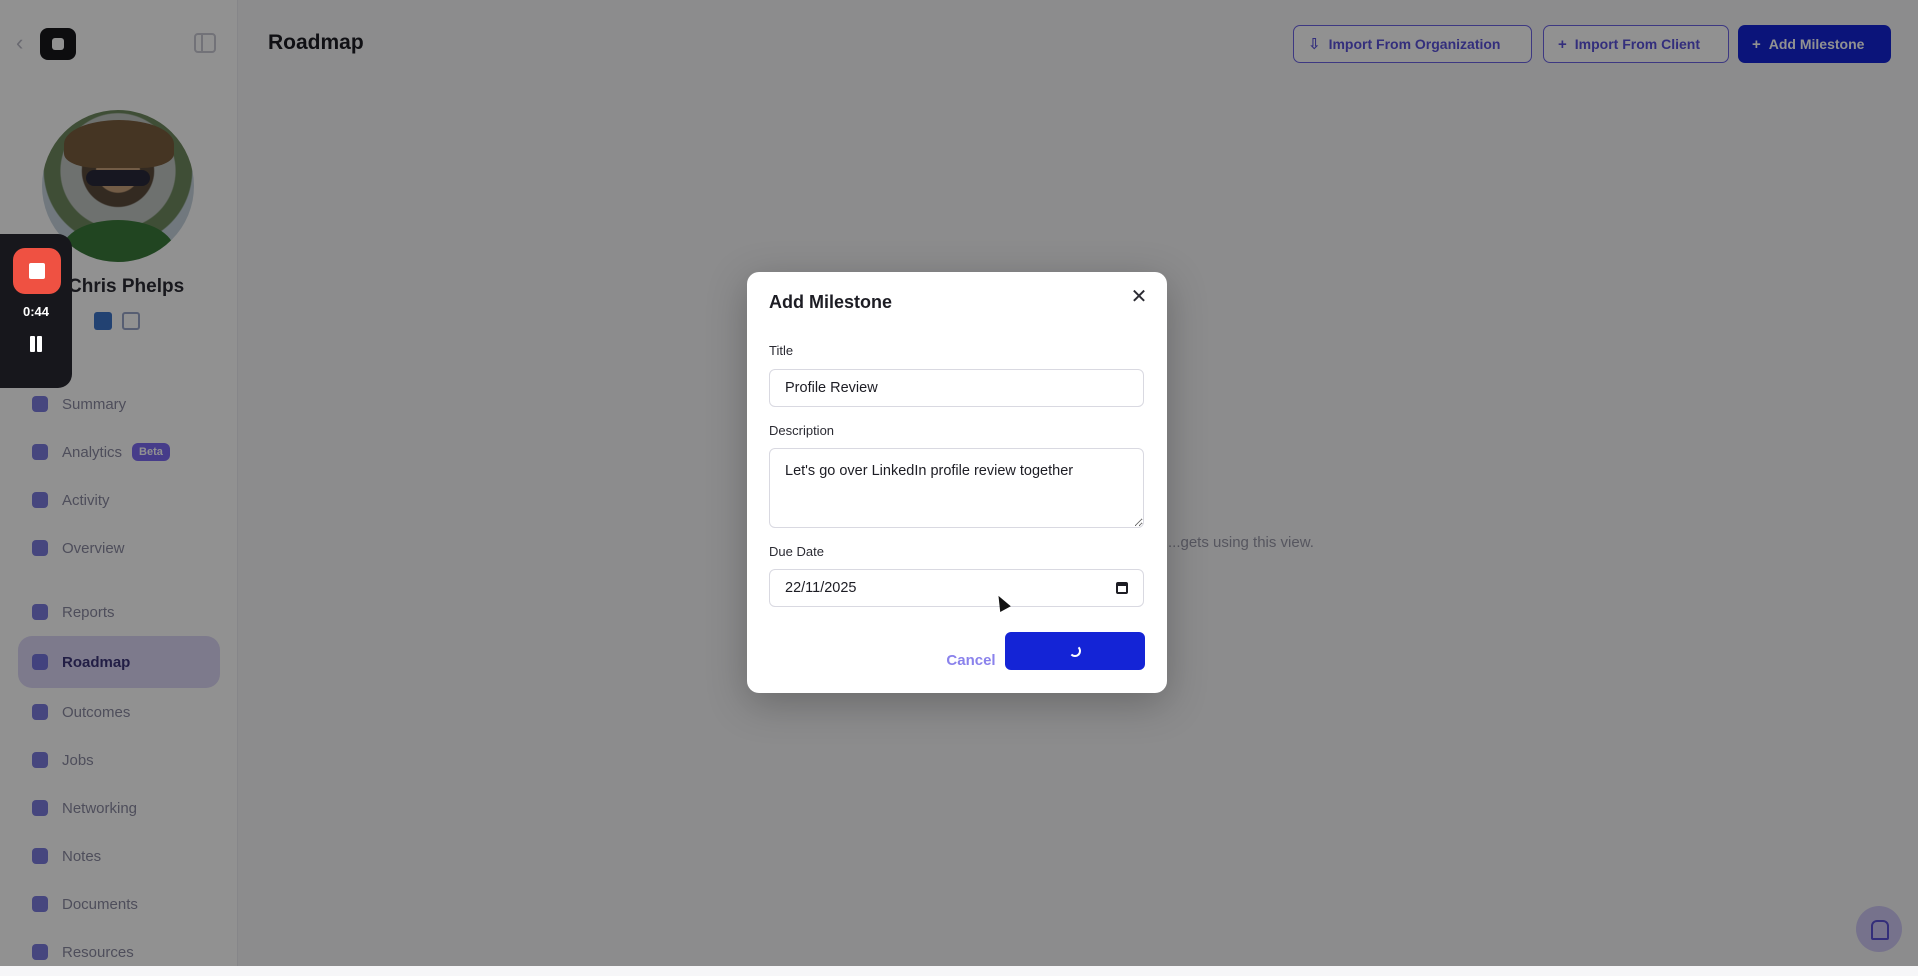 The image size is (1918, 976). Describe the element at coordinates (781, 350) in the screenshot. I see `title-label: Title` at that location.